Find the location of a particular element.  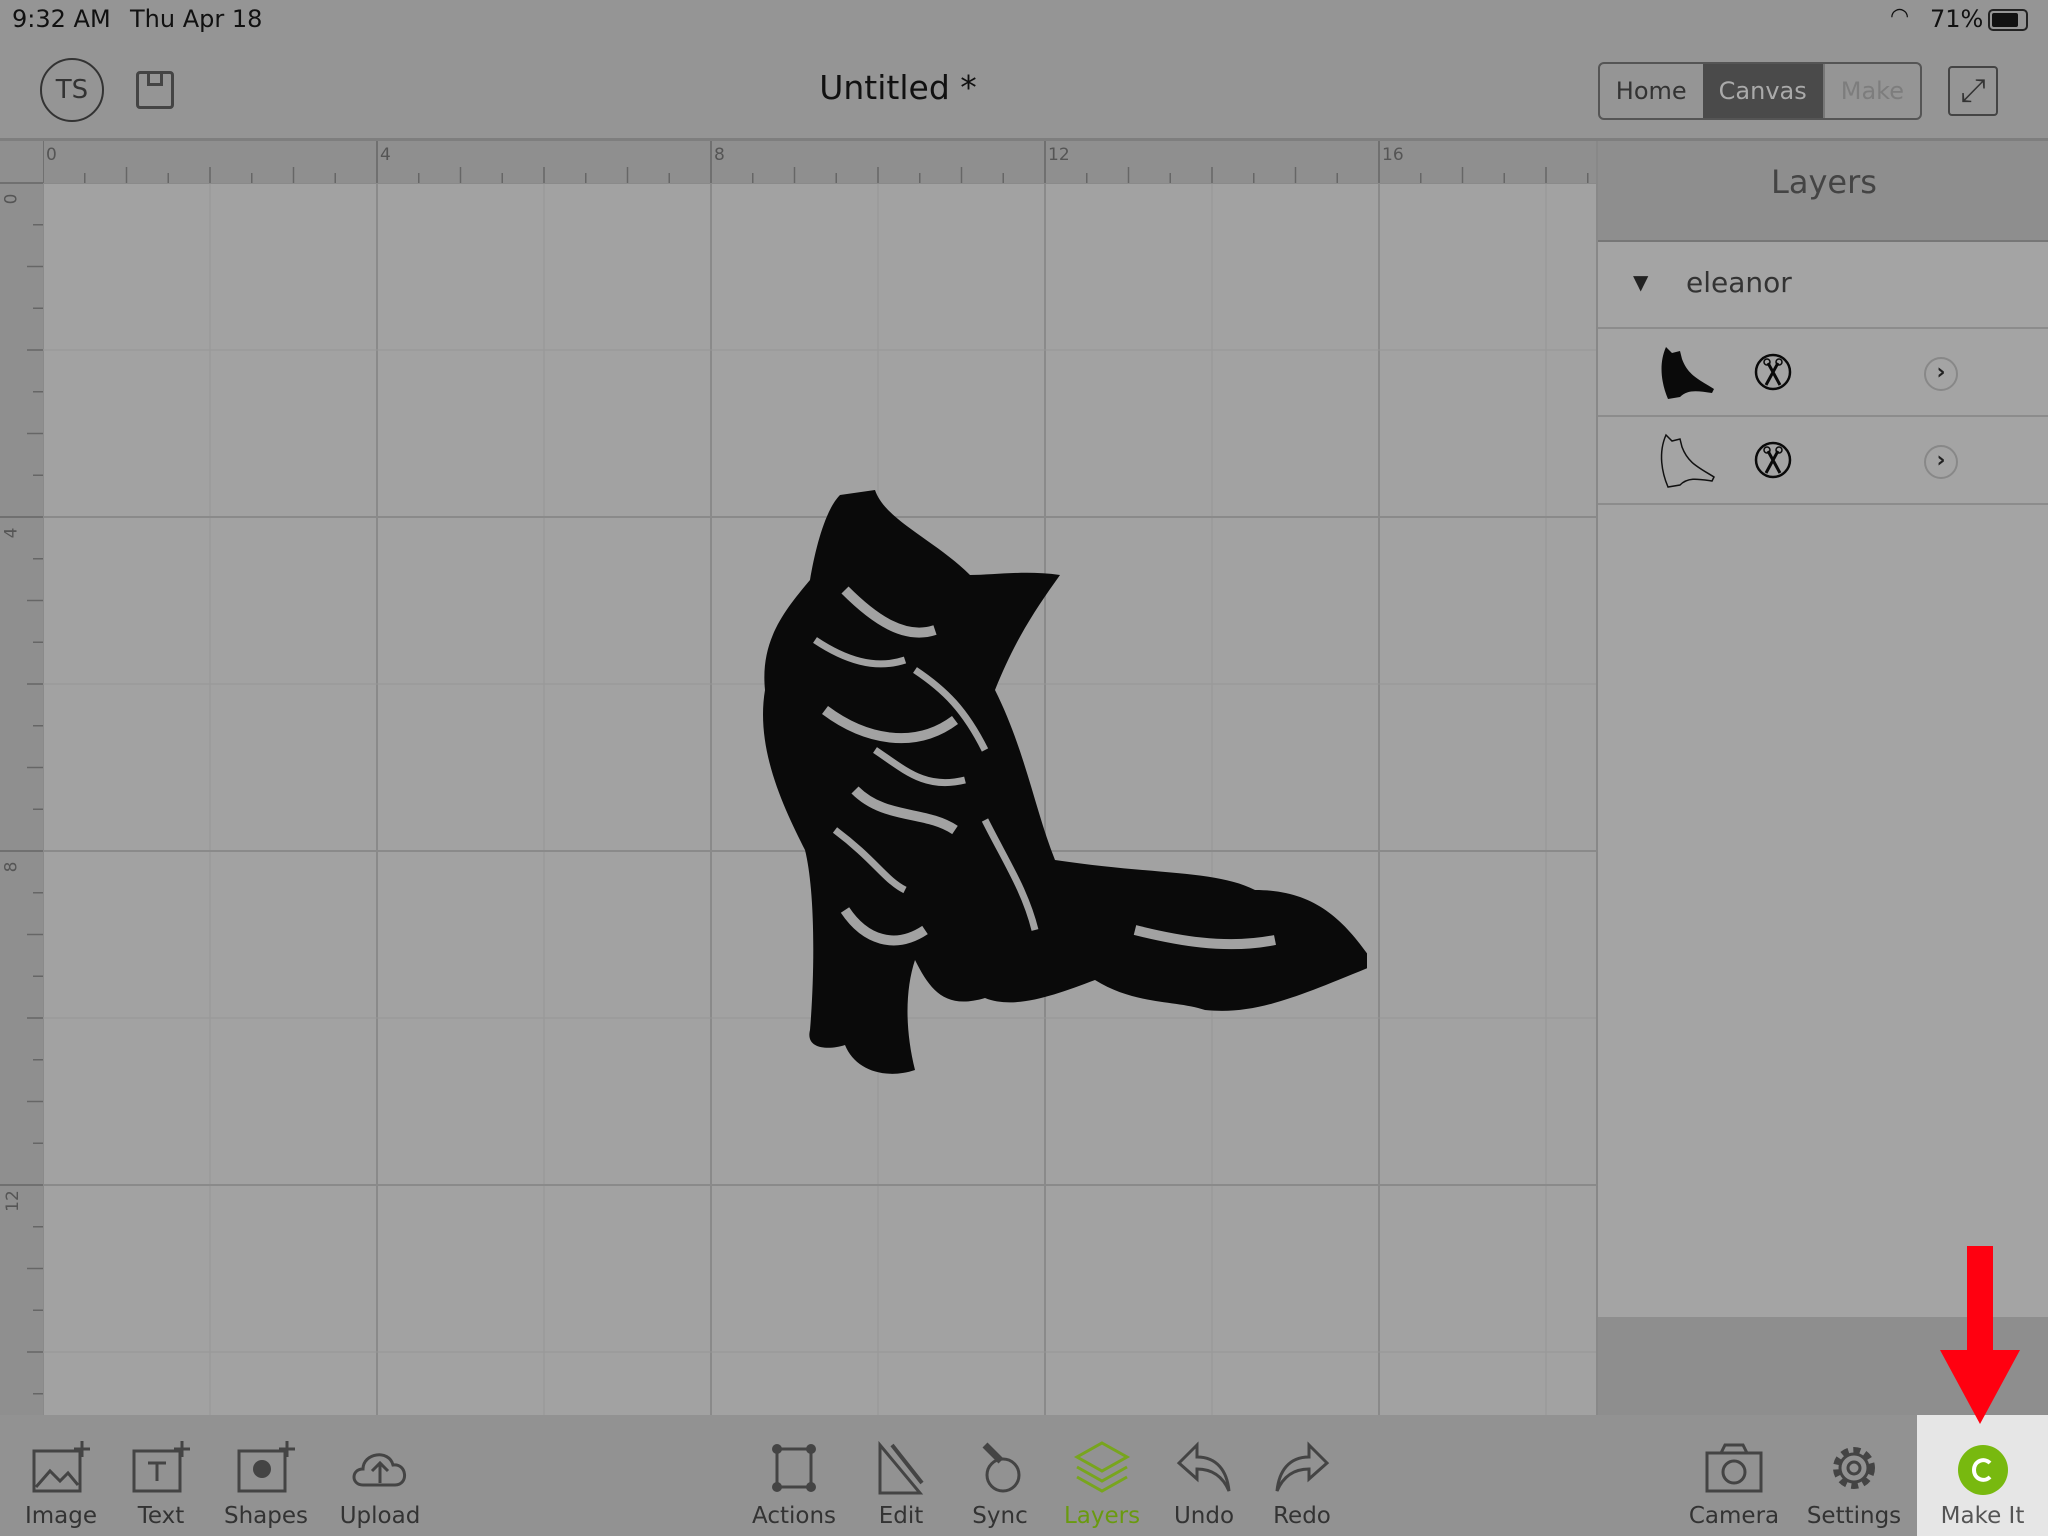

header: TS Untitled * Home Canvas Make ⤢ is located at coordinates (1024, 90).